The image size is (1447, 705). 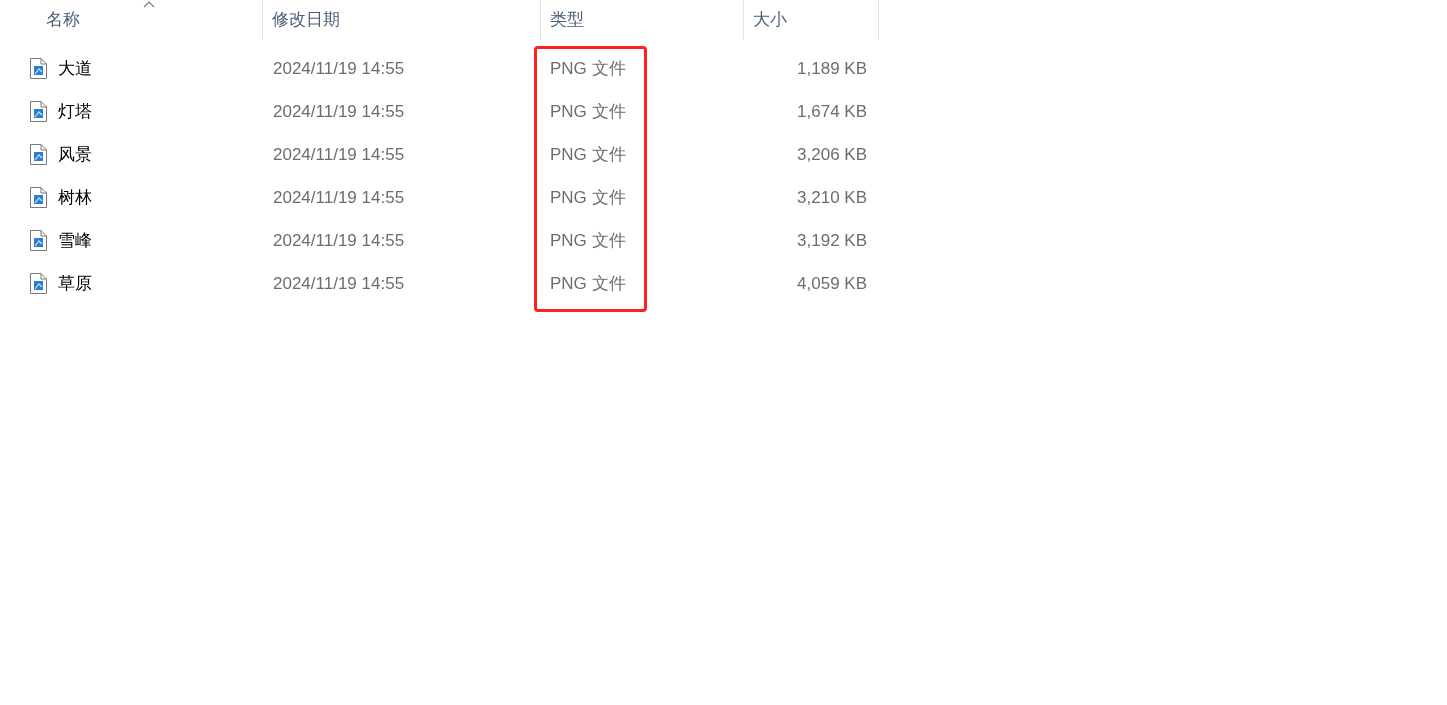 I want to click on column-header: 名称, so click(x=131, y=20).